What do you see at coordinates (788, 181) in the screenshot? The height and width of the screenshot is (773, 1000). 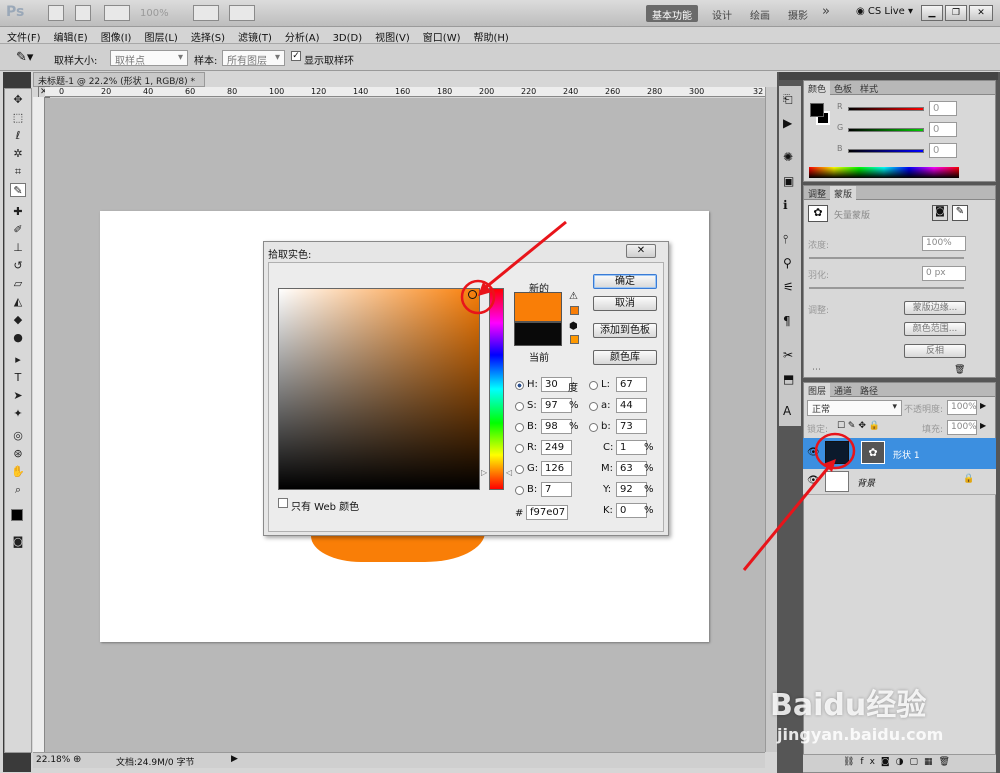 I see `navigator-panel-icon: ▣` at bounding box center [788, 181].